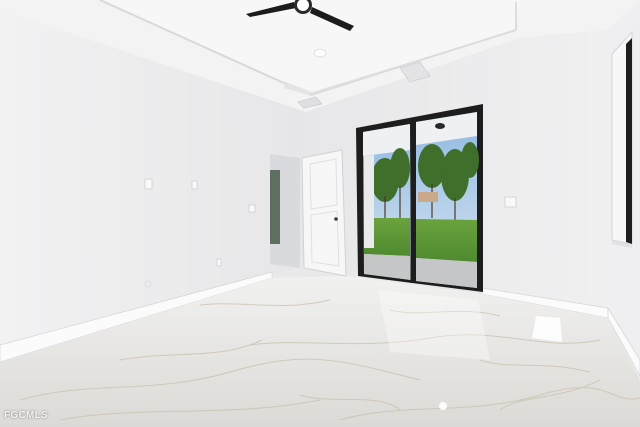  I want to click on door-reflection, so click(434, 325).